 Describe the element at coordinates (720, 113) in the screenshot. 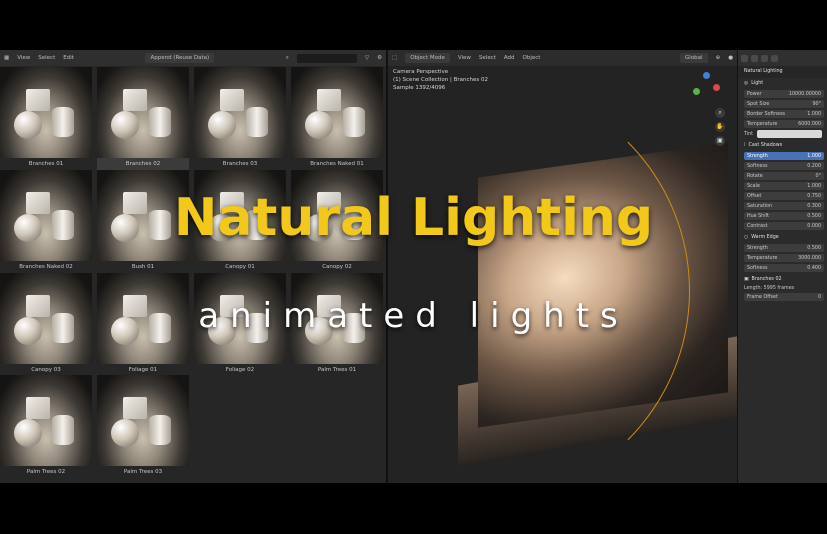

I see `zoom-icon: ⌕` at that location.